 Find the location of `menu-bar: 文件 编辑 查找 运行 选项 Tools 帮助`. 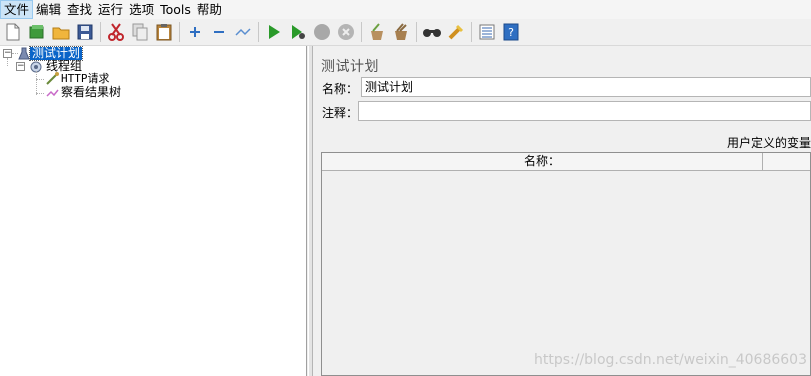

menu-bar: 文件 编辑 查找 运行 选项 Tools 帮助 is located at coordinates (405, 9).